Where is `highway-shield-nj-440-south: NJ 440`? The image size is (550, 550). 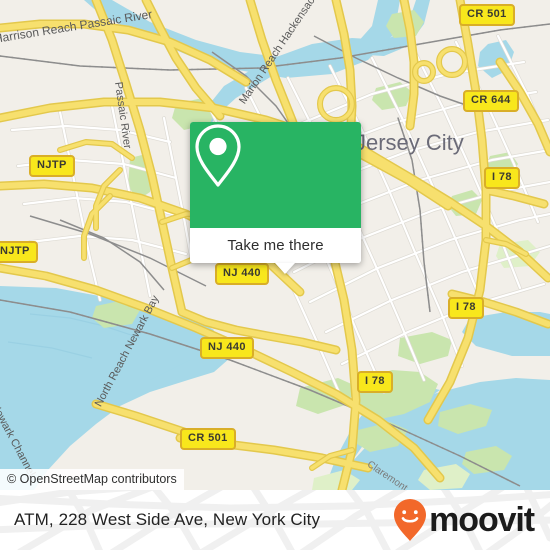
highway-shield-nj-440-south: NJ 440 is located at coordinates (227, 348).